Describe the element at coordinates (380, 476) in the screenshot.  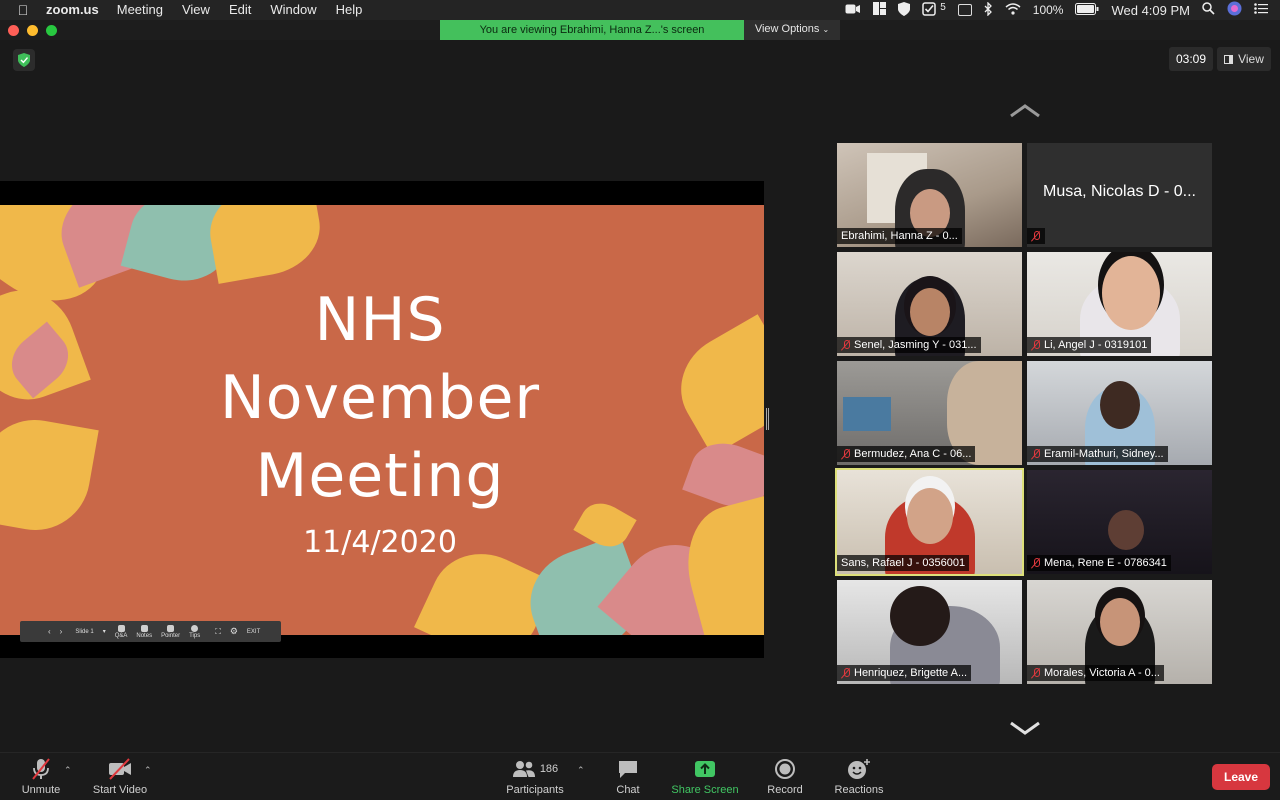
I see `slide-title-line: Meeting` at that location.